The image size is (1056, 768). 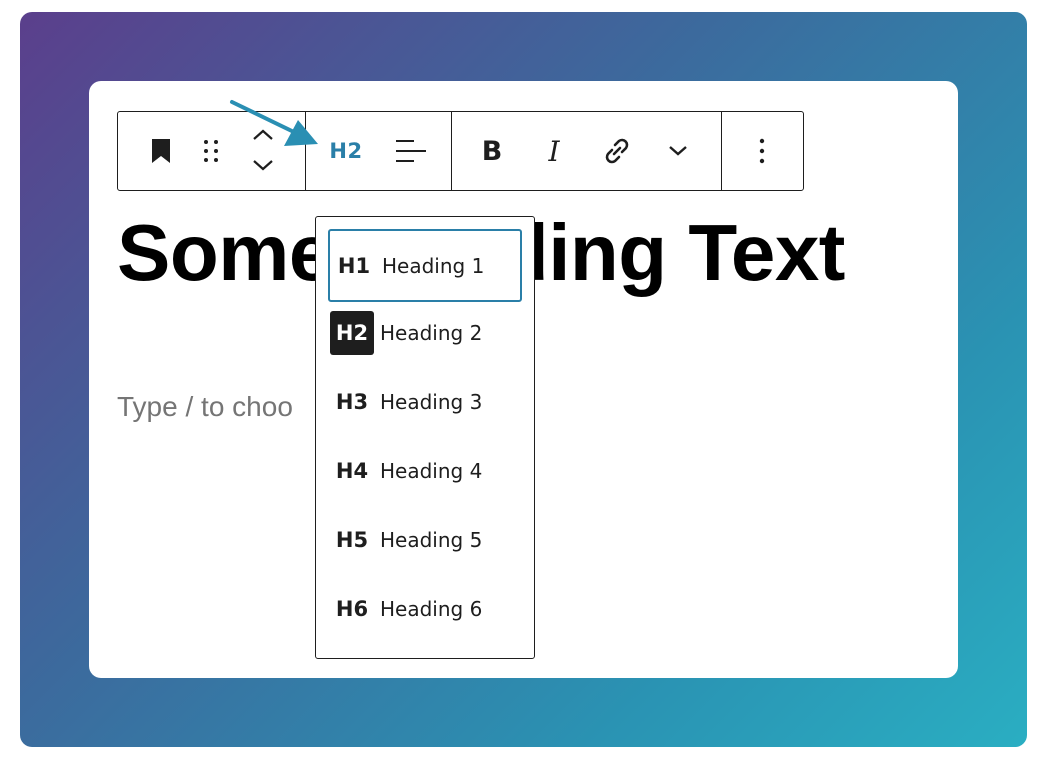 I want to click on bold-label: B, so click(x=492, y=151).